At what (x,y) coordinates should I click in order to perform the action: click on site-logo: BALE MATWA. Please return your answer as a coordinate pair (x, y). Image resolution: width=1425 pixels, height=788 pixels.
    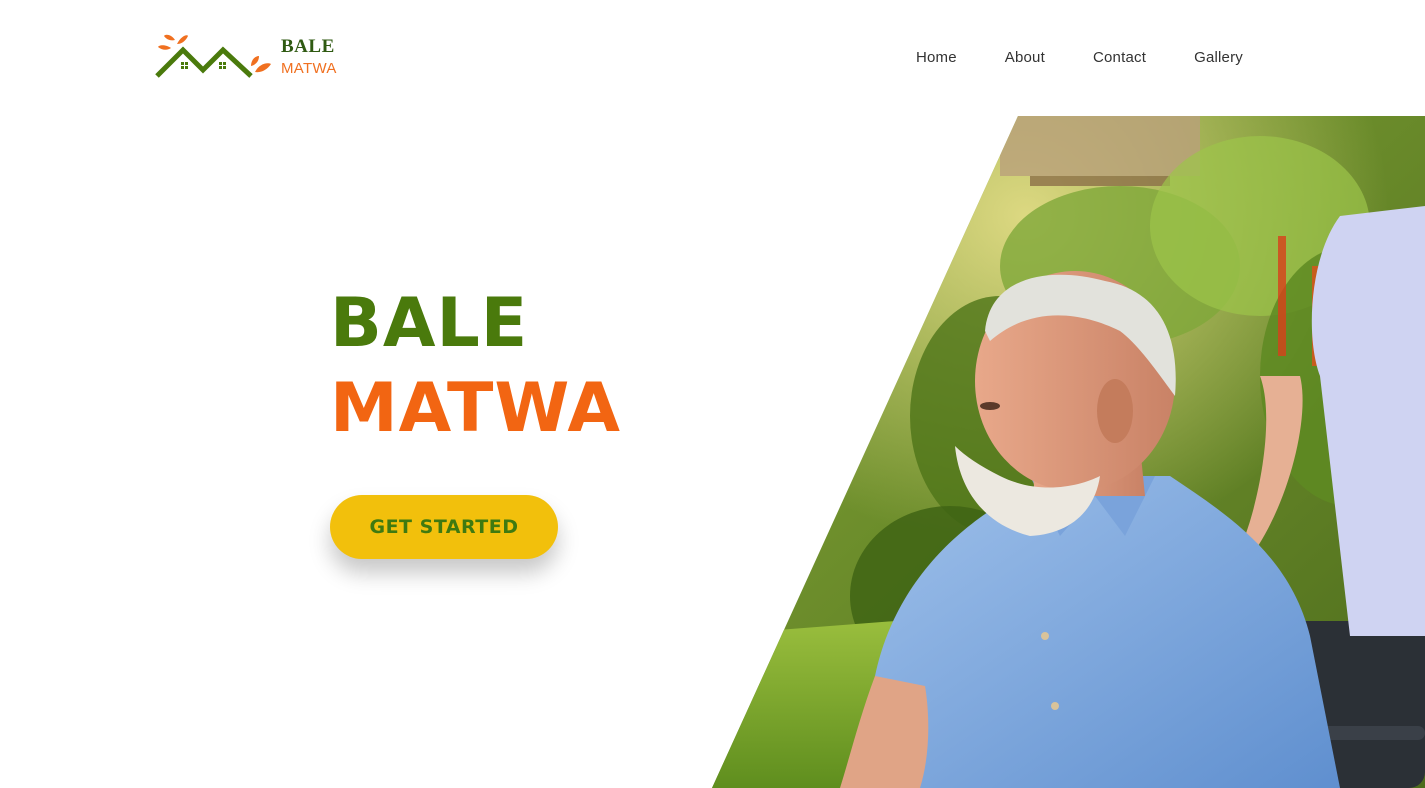
    Looking at the image, I should click on (255, 57).